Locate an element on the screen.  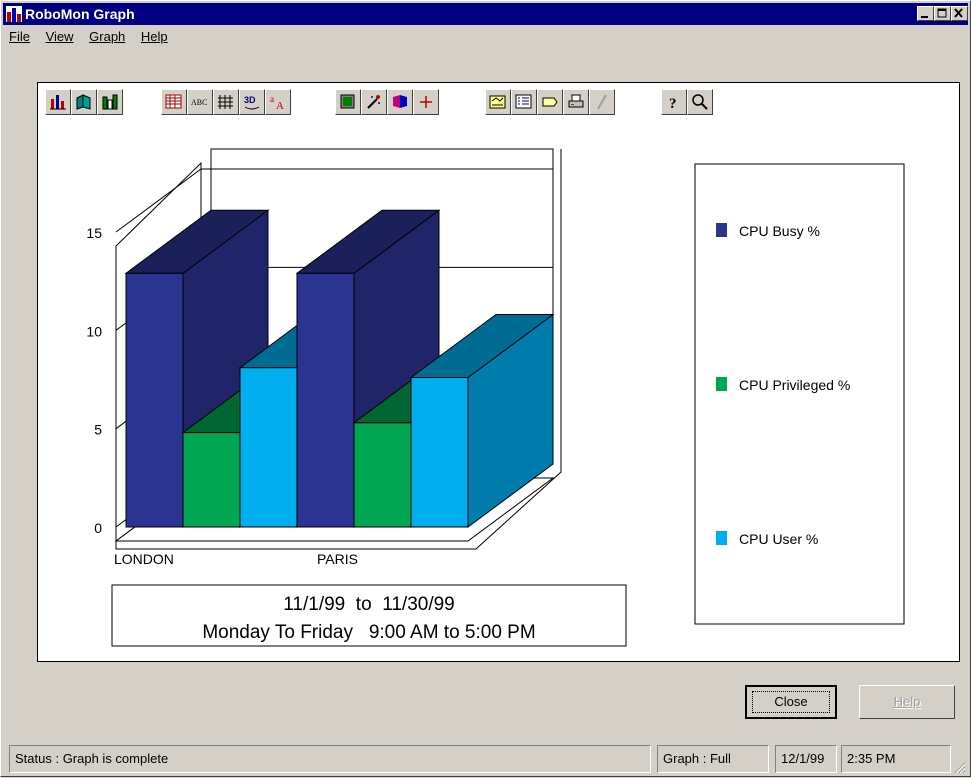
menu-bar: File View Graph Help is located at coordinates (485, 37).